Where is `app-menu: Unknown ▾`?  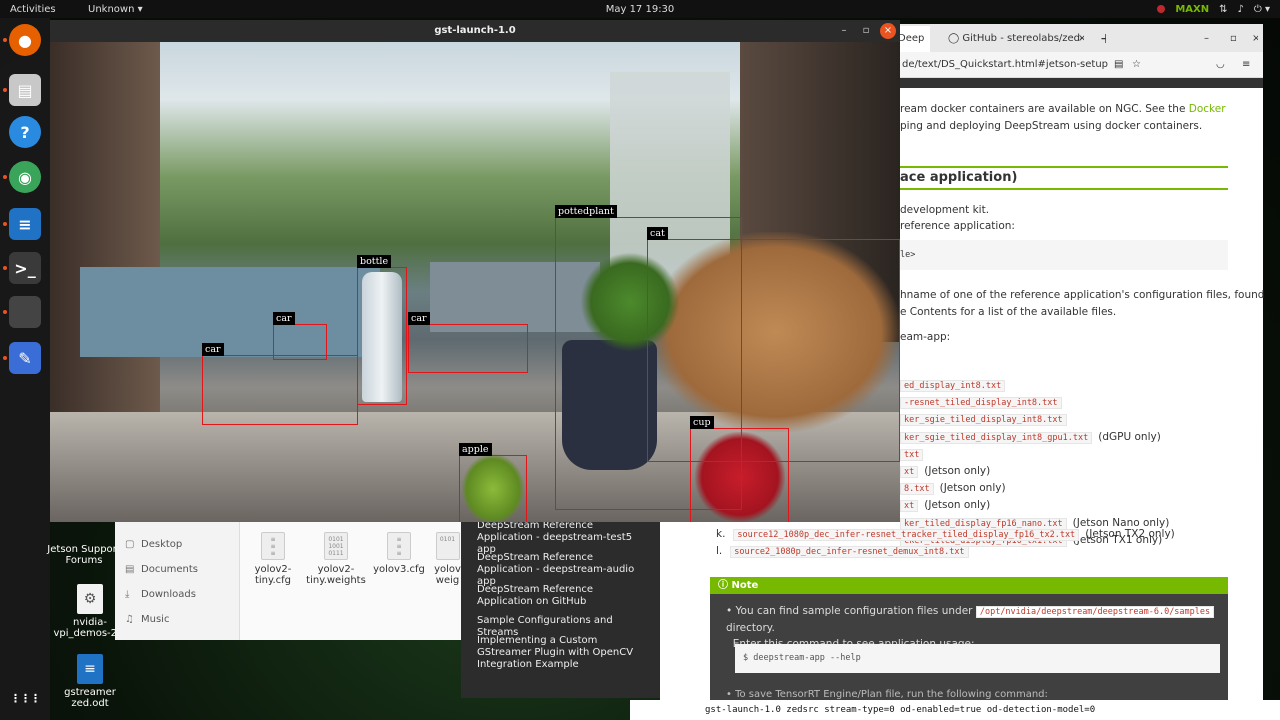
app-menu: Unknown ▾ is located at coordinates (111, 9).